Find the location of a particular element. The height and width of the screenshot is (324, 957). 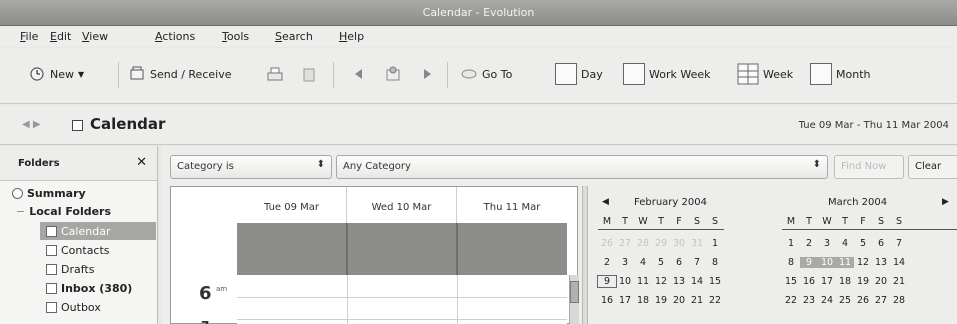

menu-tools: Tools is located at coordinates (235, 36).